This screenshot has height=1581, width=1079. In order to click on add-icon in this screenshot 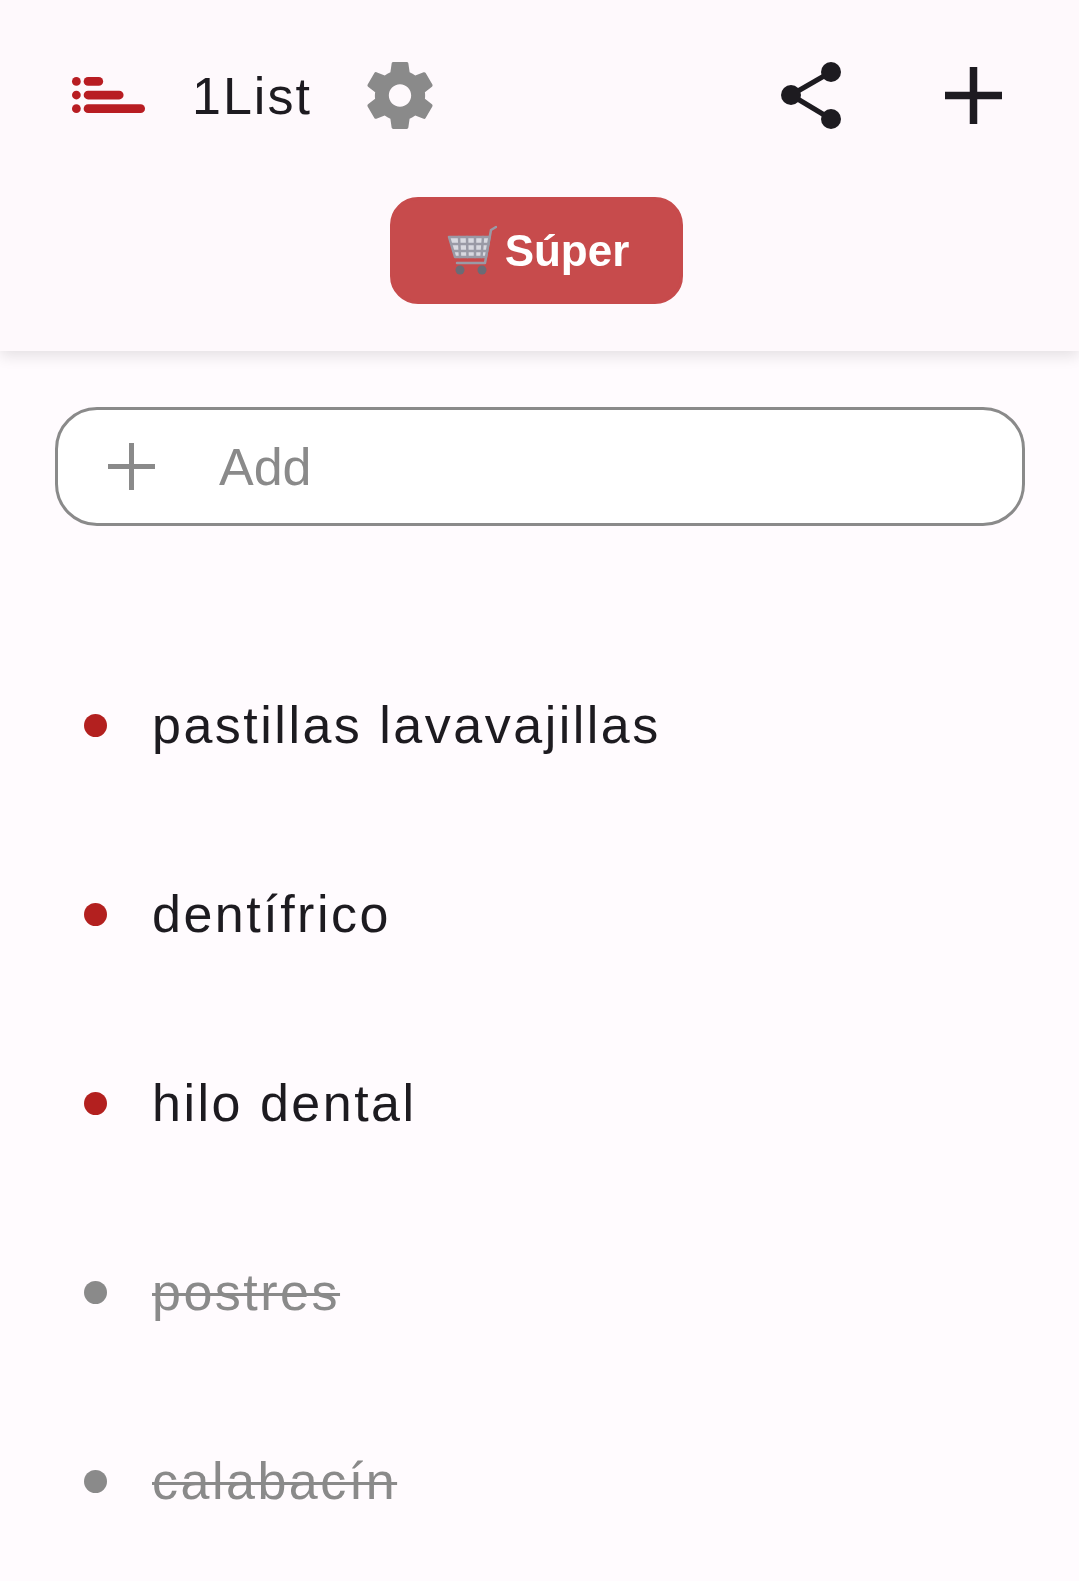, I will do `click(973, 95)`.